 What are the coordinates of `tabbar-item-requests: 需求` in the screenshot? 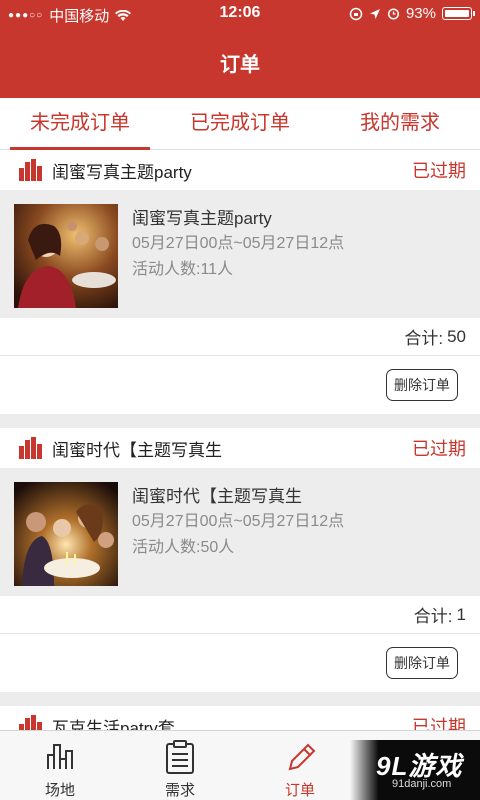 It's located at (180, 765).